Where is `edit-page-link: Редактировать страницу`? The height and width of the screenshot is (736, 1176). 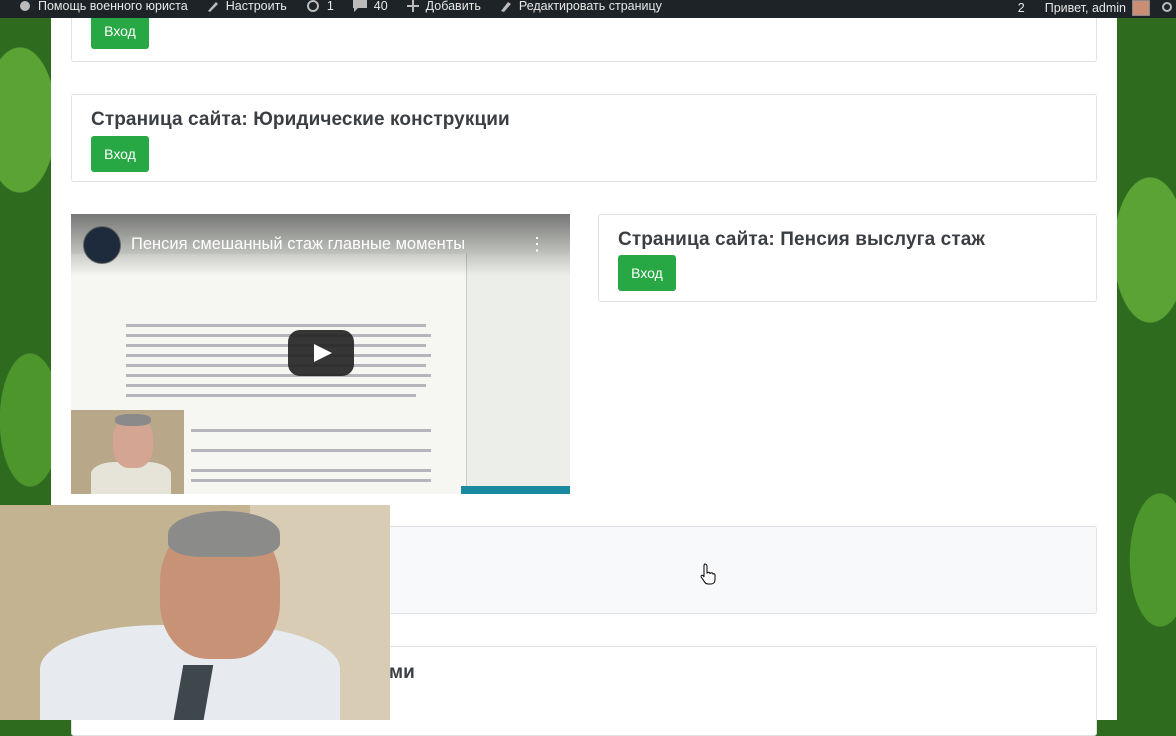
edit-page-link: Редактировать страницу is located at coordinates (580, 6).